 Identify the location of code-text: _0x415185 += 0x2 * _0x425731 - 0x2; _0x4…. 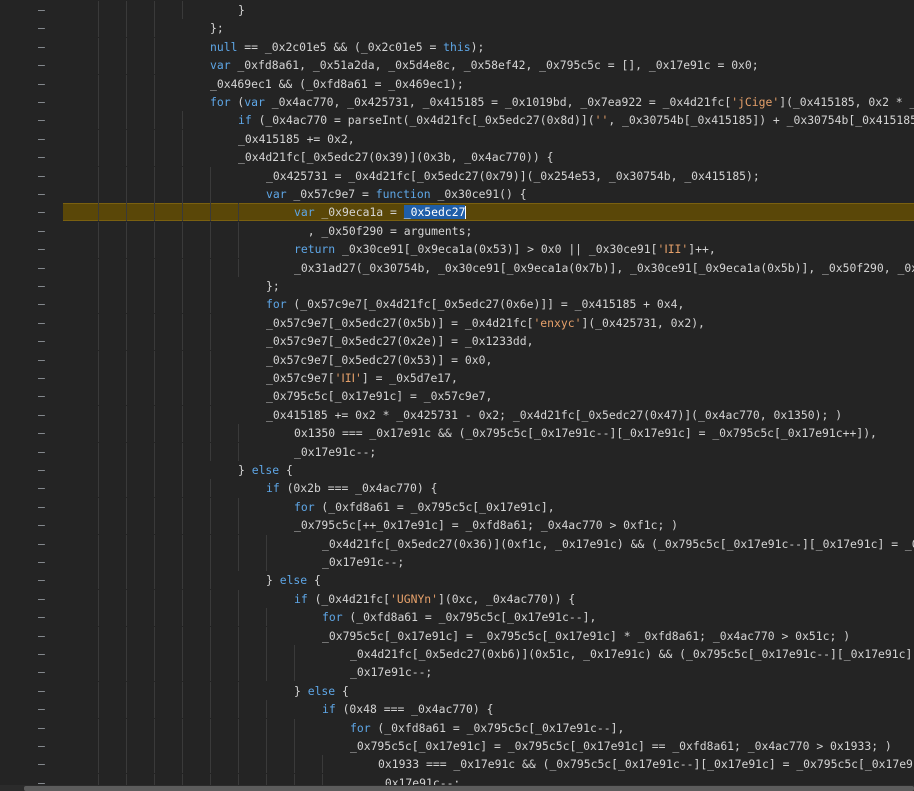
(554, 415).